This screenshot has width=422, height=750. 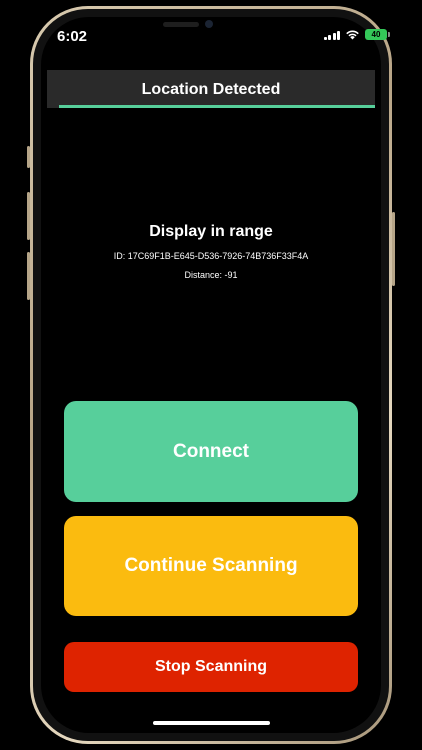 I want to click on continue-scanning-button: Continue Scanning, so click(x=211, y=566).